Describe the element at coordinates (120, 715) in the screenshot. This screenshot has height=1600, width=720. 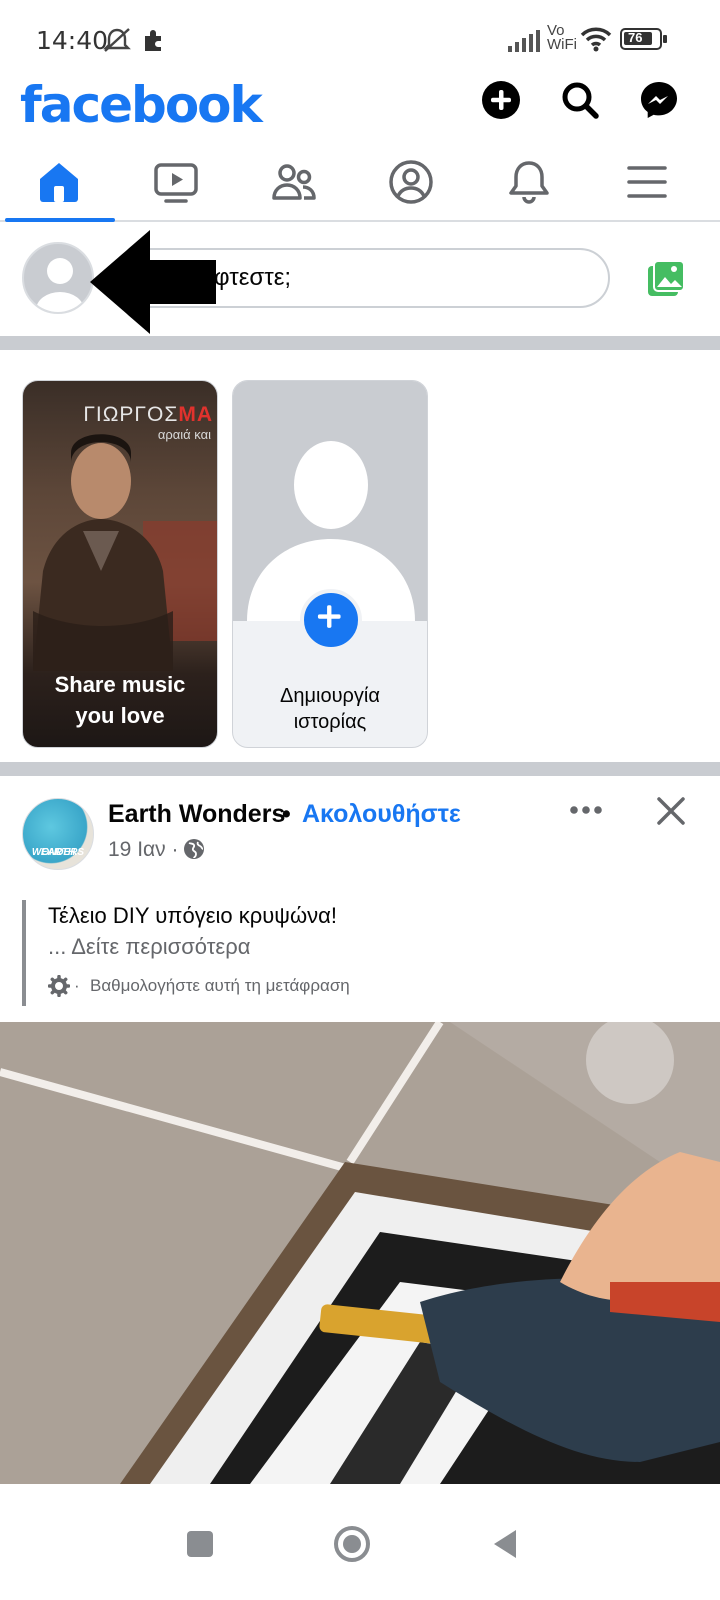
I see `story-caption-line2: you love` at that location.